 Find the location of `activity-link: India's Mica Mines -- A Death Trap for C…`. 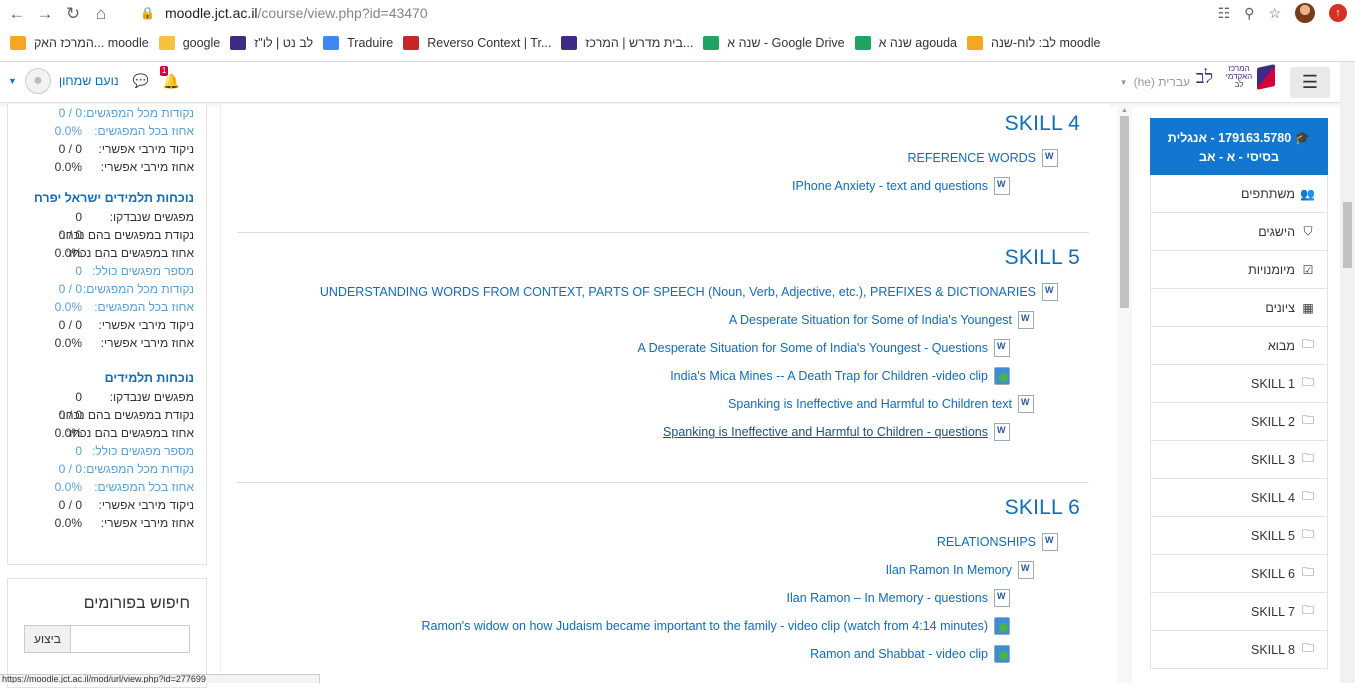

activity-link: India's Mica Mines -- A Death Trap for C… is located at coordinates (829, 376).